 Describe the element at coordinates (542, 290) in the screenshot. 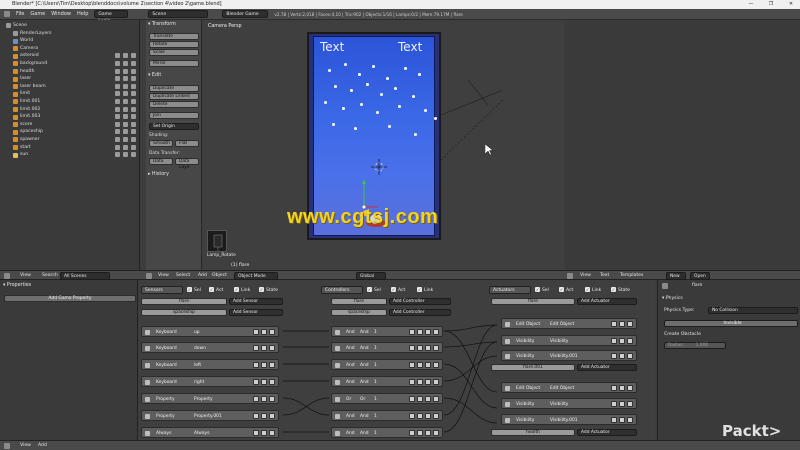

I see `actuators-sel-toggle: Sel` at that location.